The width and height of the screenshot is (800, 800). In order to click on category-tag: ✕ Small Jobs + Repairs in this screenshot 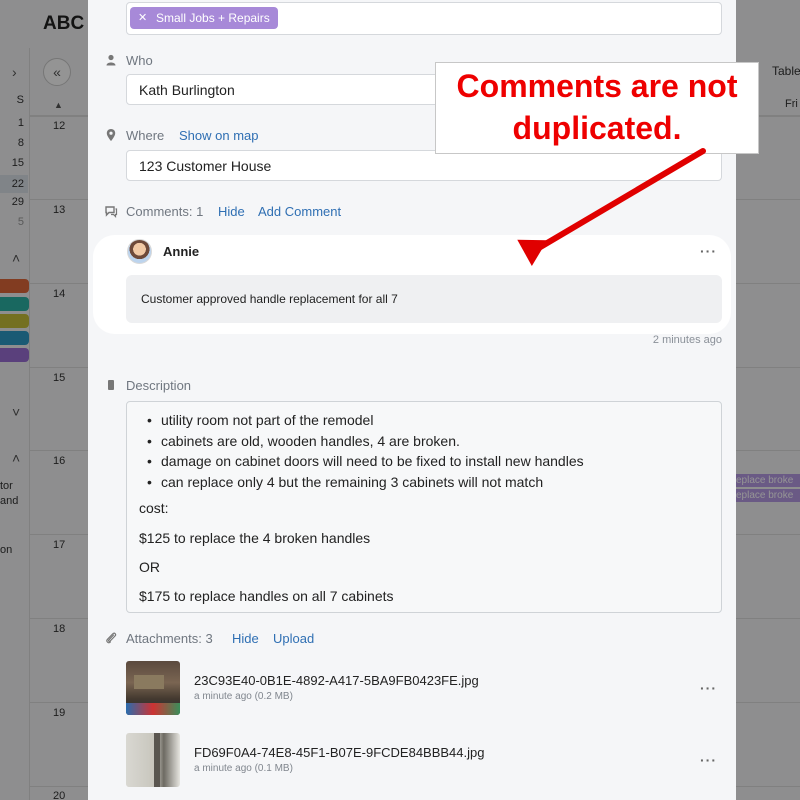, I will do `click(204, 18)`.